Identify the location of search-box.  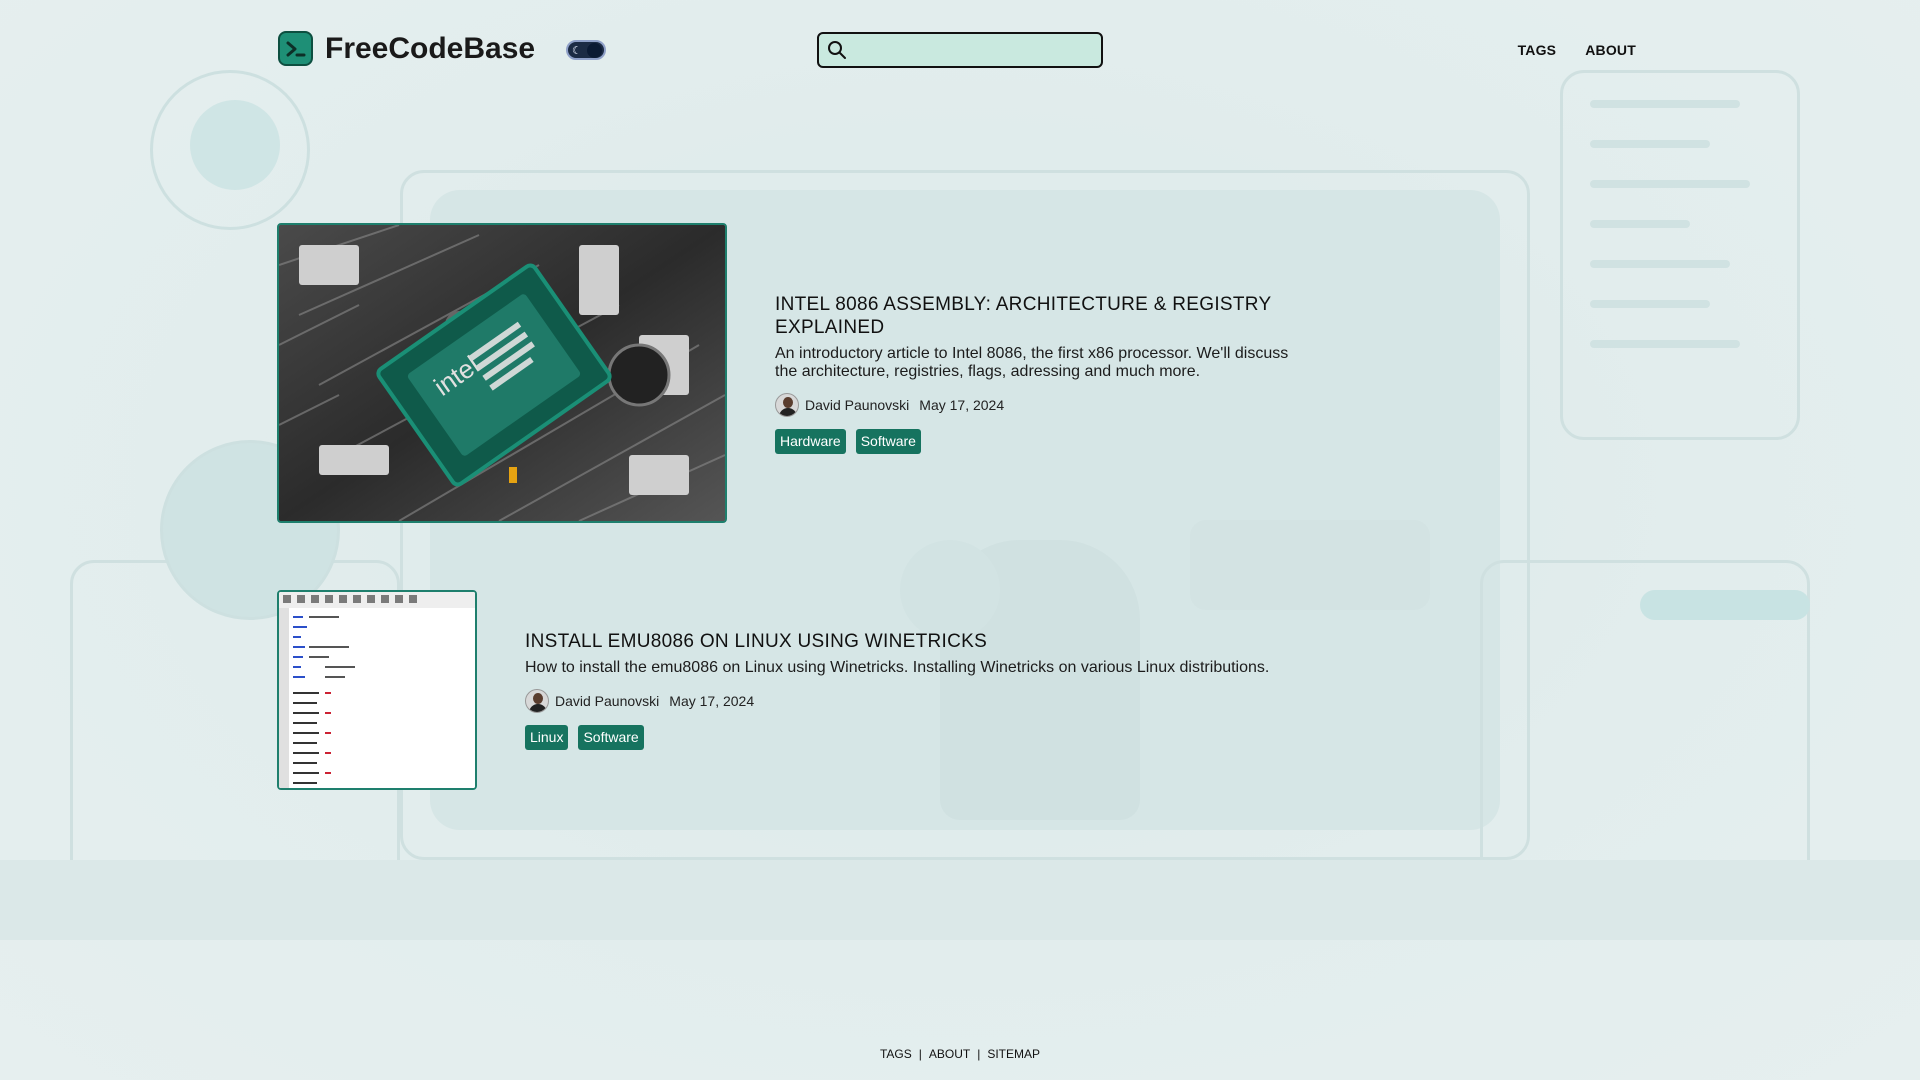
(960, 50).